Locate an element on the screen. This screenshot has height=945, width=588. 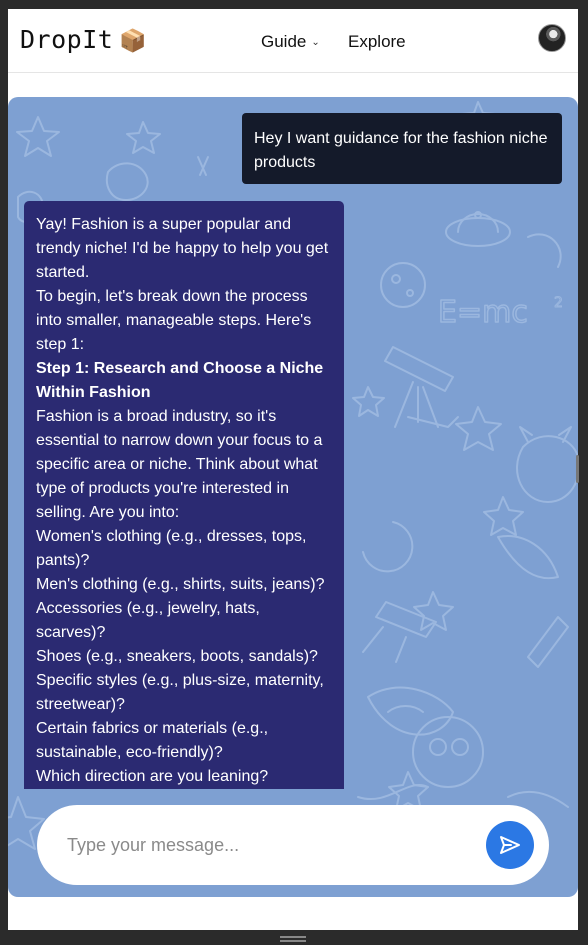
message-input is located at coordinates (267, 845).